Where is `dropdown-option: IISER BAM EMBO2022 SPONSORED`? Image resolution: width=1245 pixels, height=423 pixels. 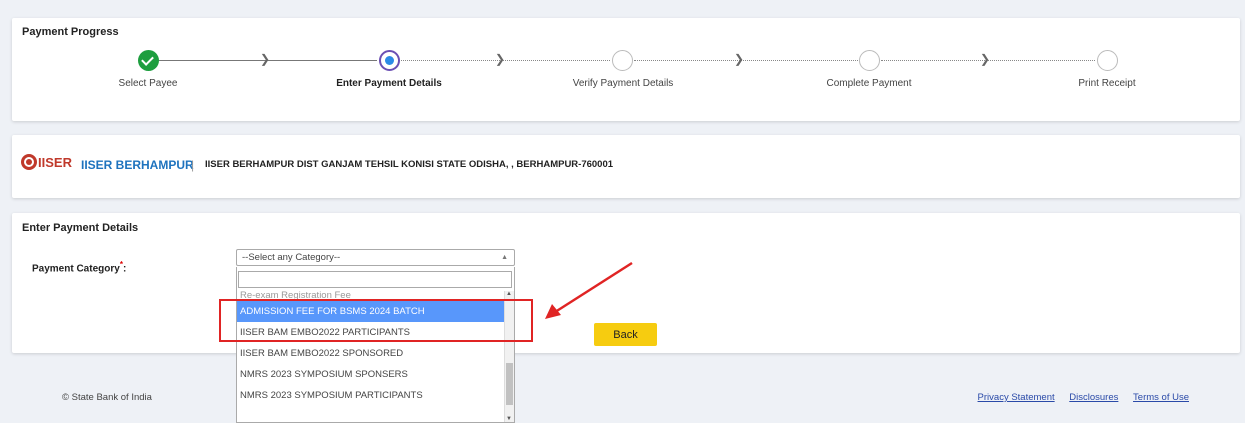
dropdown-option: IISER BAM EMBO2022 SPONSORED is located at coordinates (371, 353).